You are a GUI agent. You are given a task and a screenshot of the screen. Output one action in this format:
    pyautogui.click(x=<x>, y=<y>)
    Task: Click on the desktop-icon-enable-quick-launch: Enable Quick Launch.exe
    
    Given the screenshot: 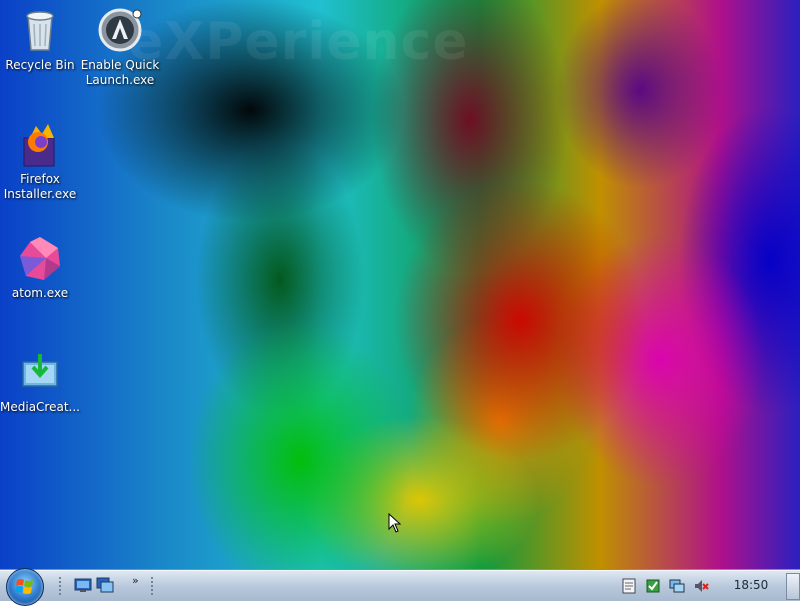 What is the action you would take?
    pyautogui.click(x=120, y=47)
    